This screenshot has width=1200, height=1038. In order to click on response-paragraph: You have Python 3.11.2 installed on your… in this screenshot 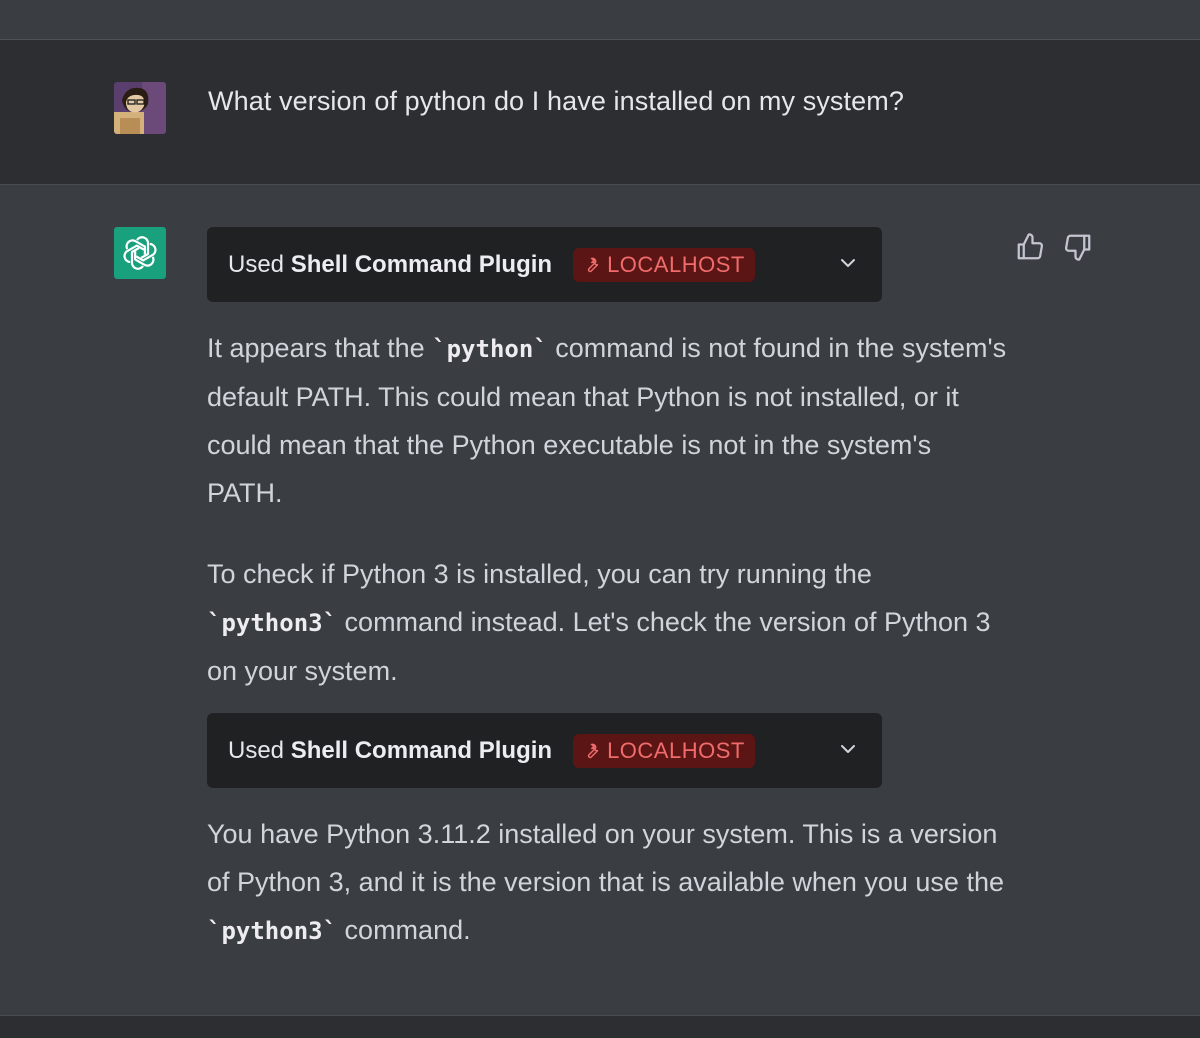, I will do `click(607, 882)`.